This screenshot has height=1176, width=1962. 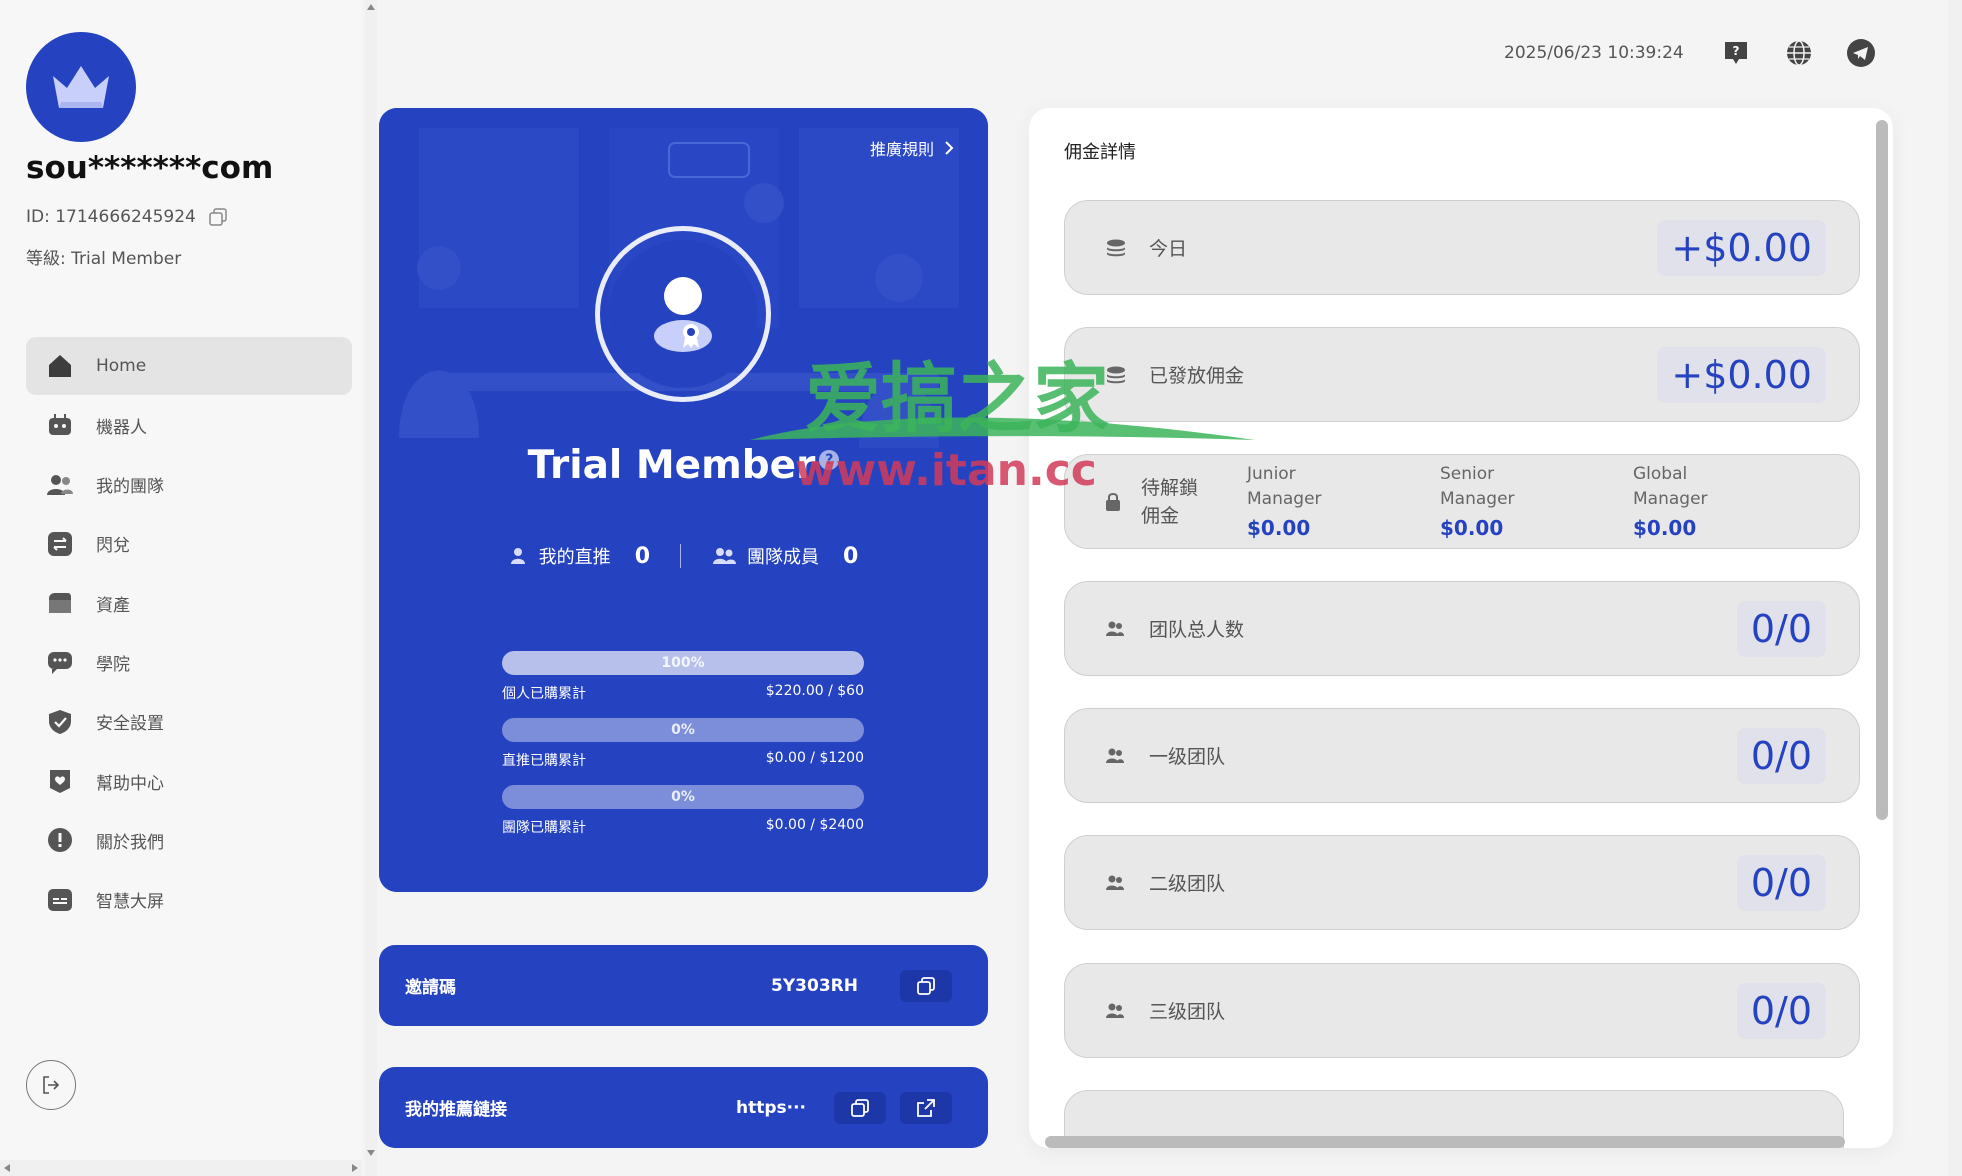 I want to click on user-icon, so click(x=517, y=556).